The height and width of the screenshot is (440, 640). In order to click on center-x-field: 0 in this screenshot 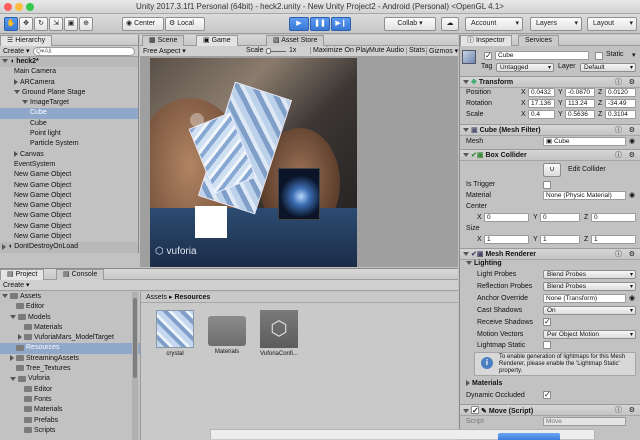, I will do `click(506, 217)`.